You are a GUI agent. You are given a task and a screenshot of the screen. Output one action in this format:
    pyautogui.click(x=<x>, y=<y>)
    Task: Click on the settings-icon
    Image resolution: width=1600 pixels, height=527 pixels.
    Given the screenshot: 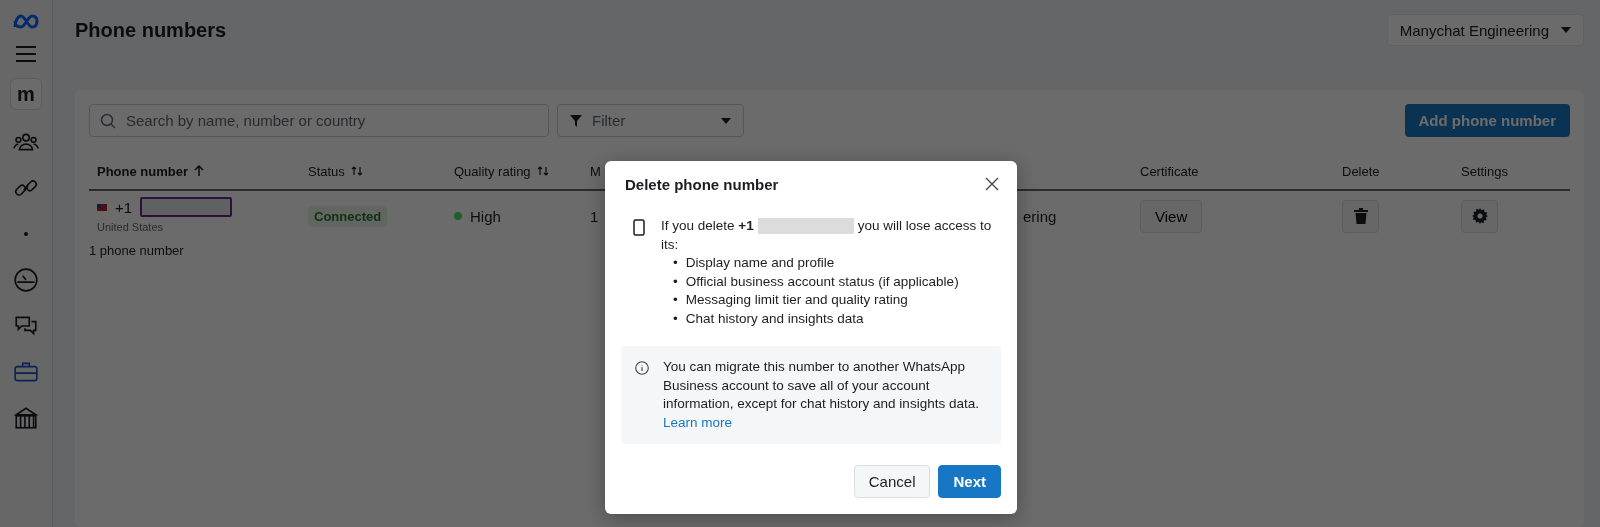 What is the action you would take?
    pyautogui.click(x=1479, y=216)
    